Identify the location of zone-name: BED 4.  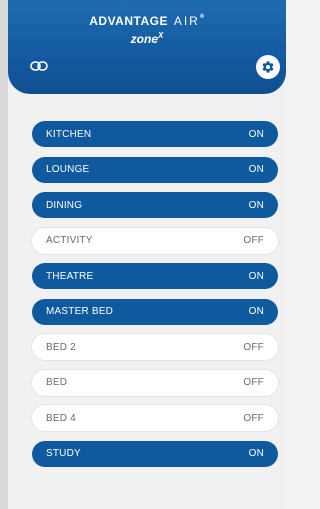
(61, 418).